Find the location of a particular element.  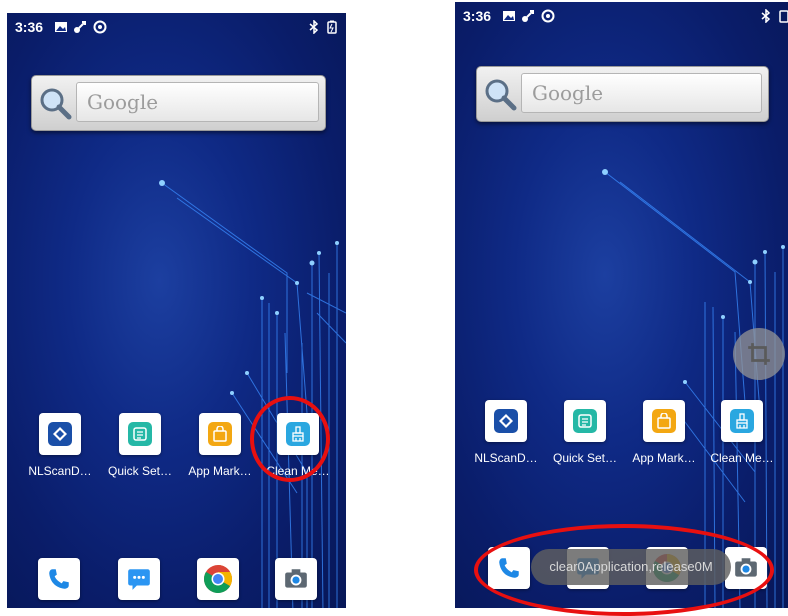

dock-camera is located at coordinates (296, 579).